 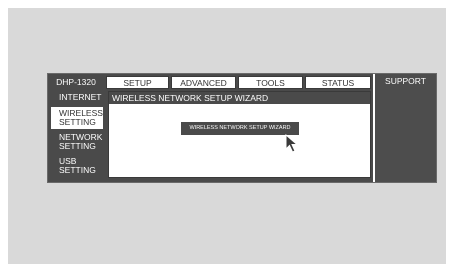 What do you see at coordinates (270, 82) in the screenshot?
I see `tab-tools: TOOLS` at bounding box center [270, 82].